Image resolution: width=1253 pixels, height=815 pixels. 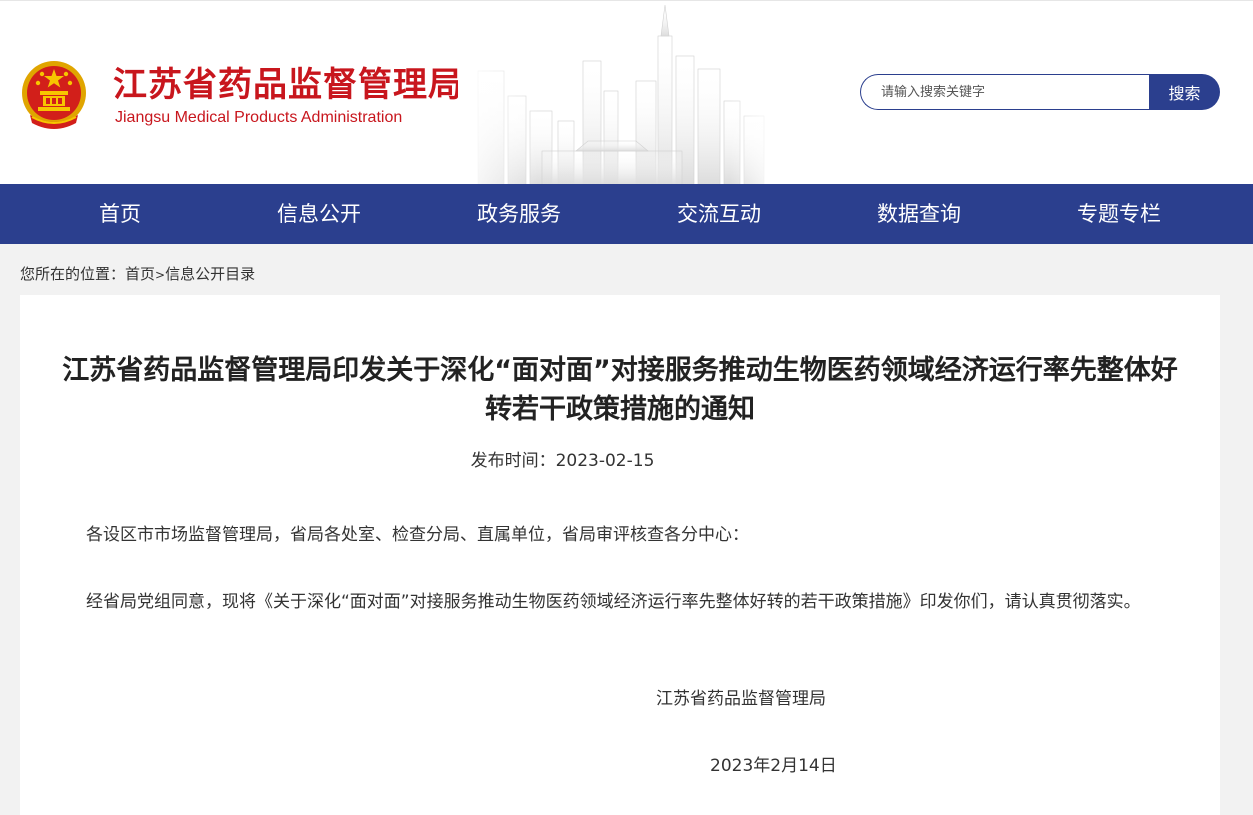 I want to click on city-skyline-illustration, so click(x=618, y=93).